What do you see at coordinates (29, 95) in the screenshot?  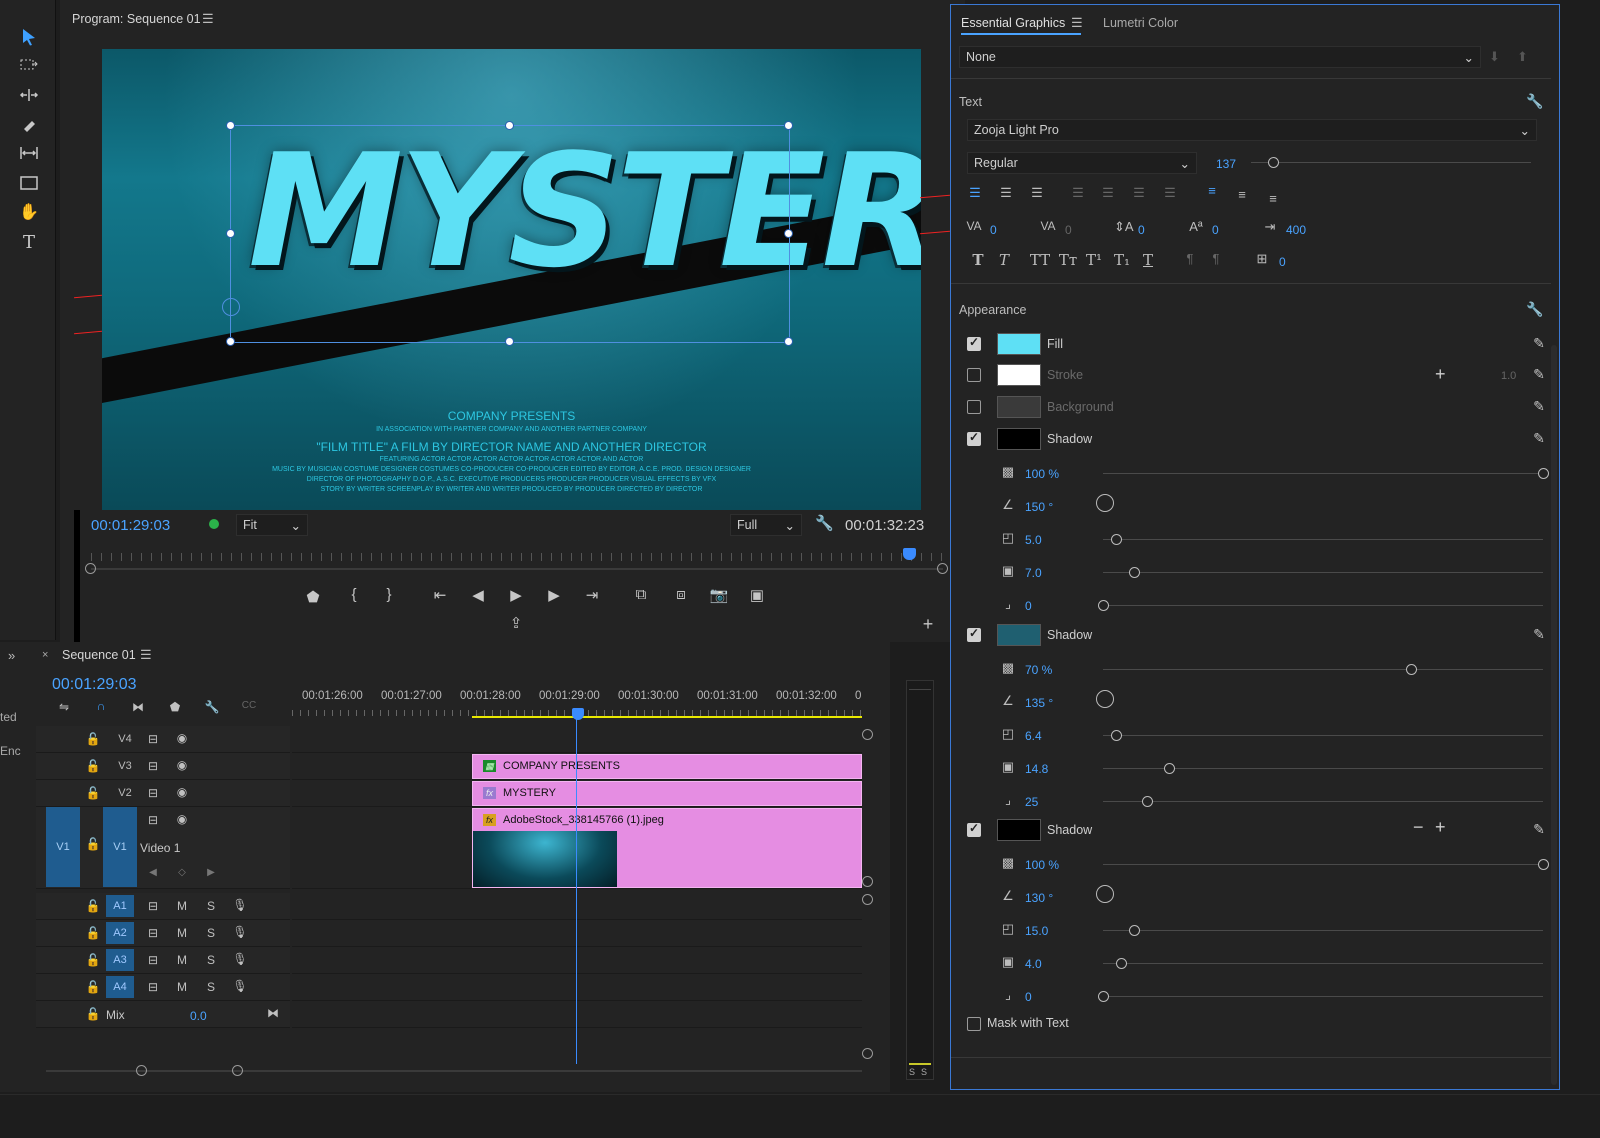 I see `ripple-edit-tool-icon` at bounding box center [29, 95].